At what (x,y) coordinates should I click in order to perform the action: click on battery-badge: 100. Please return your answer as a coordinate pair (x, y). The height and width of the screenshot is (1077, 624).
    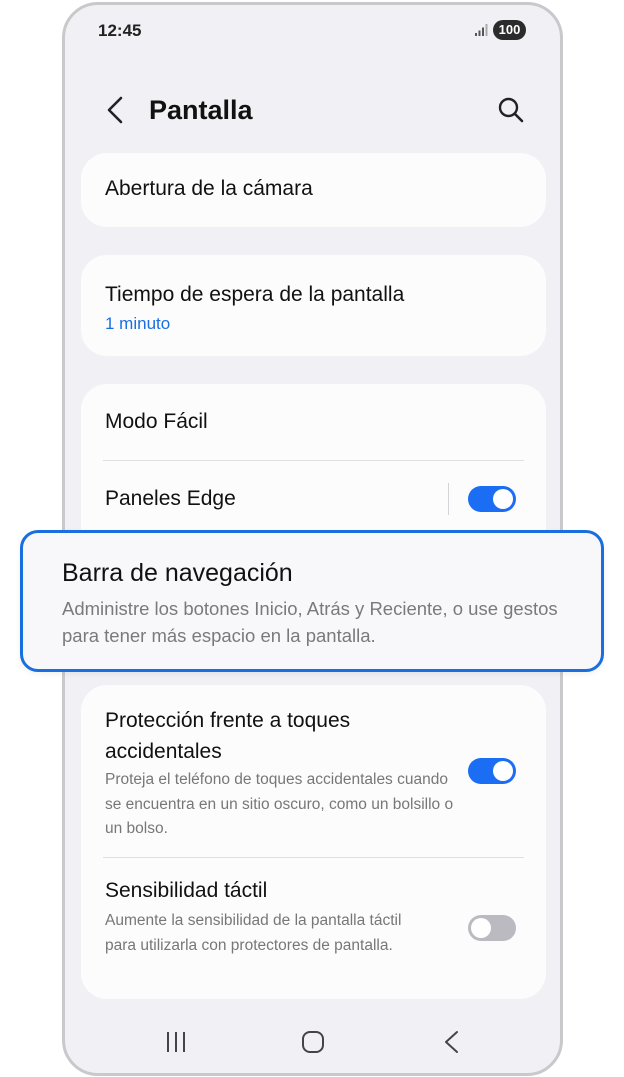
    Looking at the image, I should click on (509, 30).